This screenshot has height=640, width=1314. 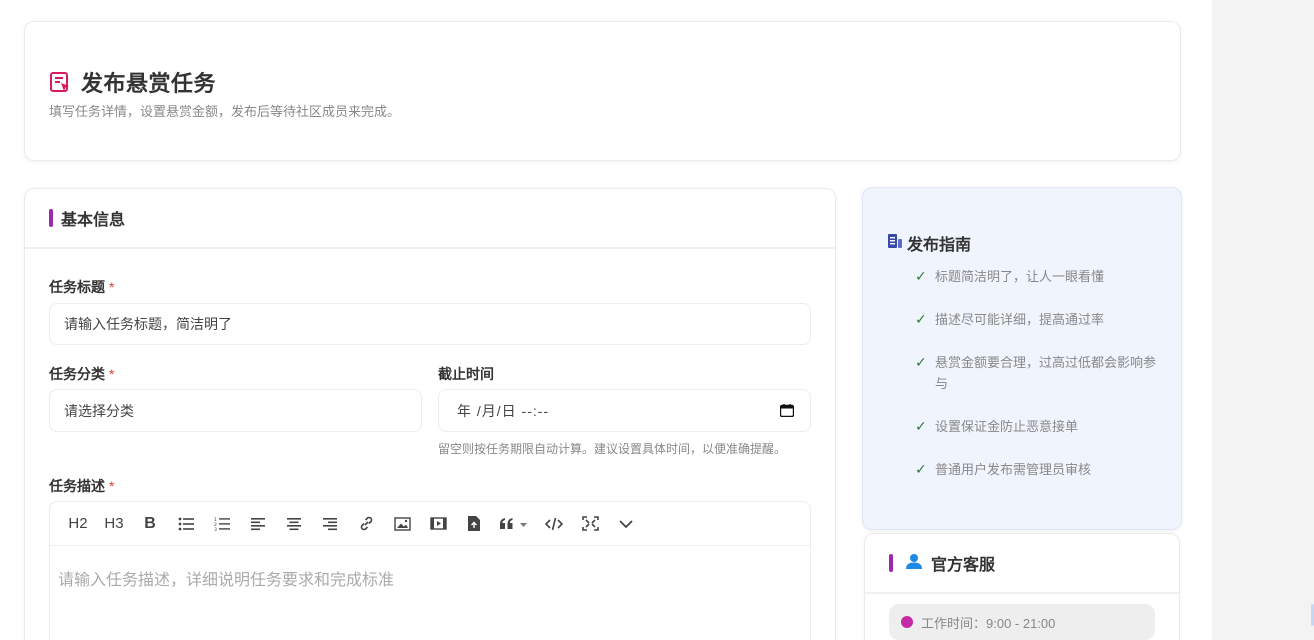 I want to click on deadline-label: 截止时间, so click(x=466, y=374).